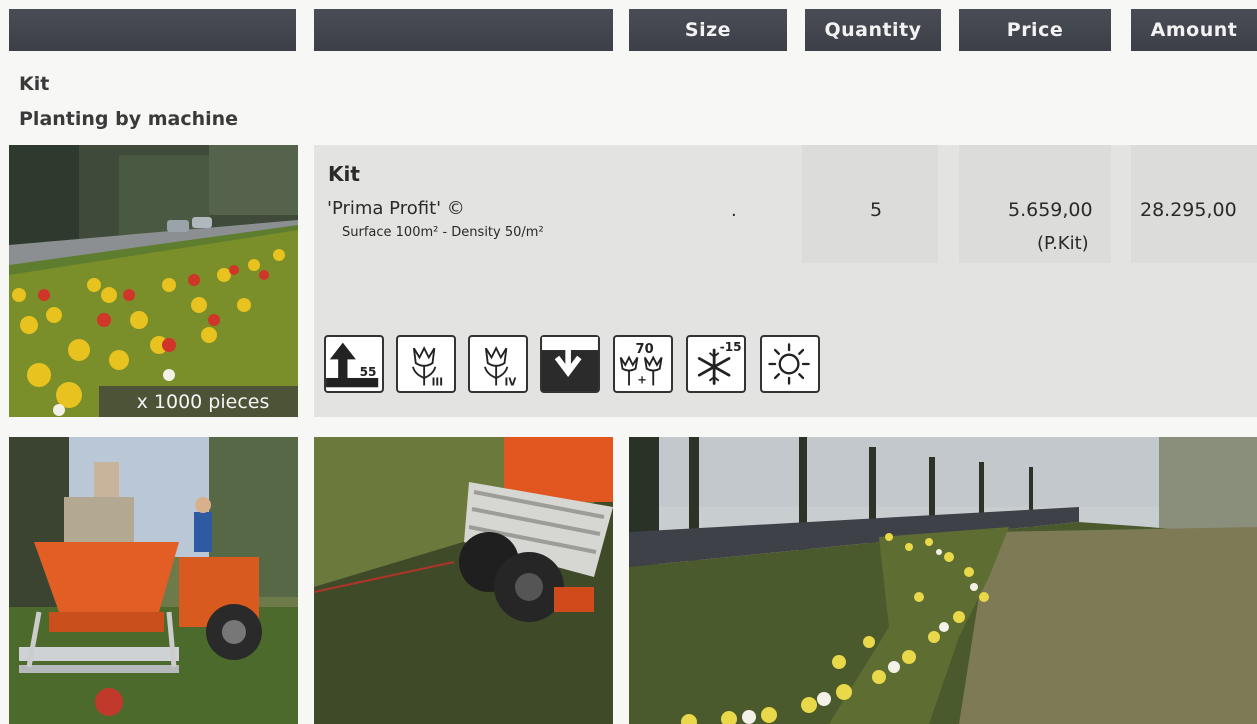  What do you see at coordinates (396, 208) in the screenshot?
I see `product-name: 'Prima Profit' ©` at bounding box center [396, 208].